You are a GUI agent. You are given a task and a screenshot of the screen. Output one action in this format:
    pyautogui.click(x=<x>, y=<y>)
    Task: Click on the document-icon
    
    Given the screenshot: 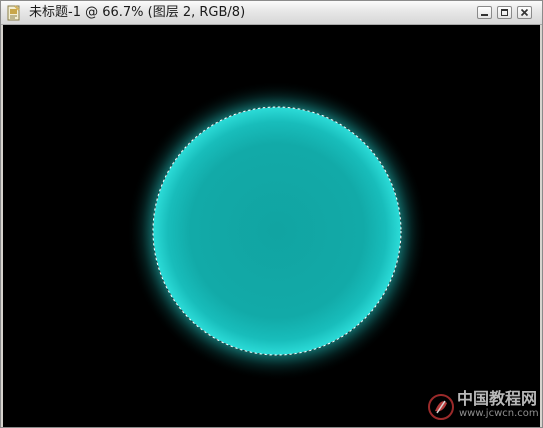 What is the action you would take?
    pyautogui.click(x=13, y=13)
    